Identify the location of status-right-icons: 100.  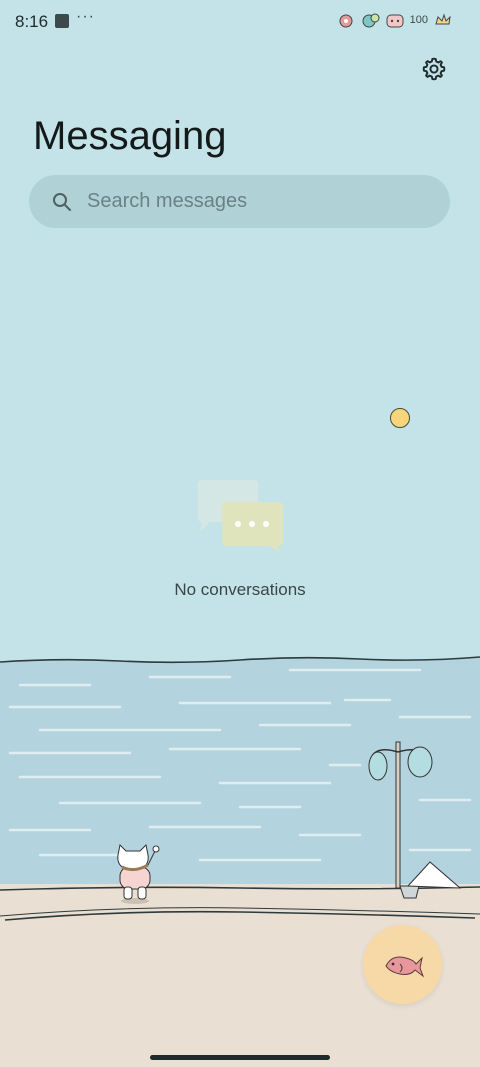
(395, 20).